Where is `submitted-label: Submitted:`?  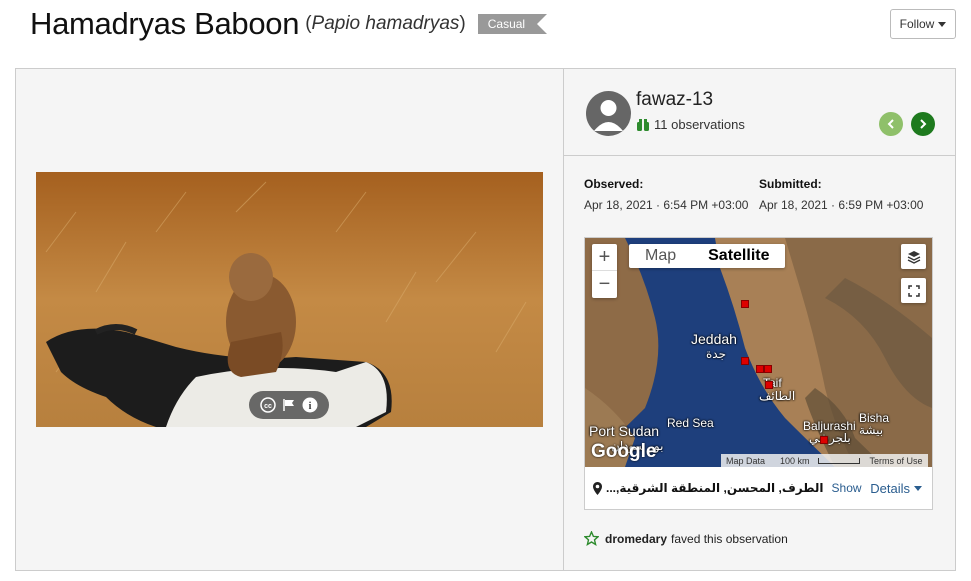
submitted-label: Submitted: is located at coordinates (790, 184).